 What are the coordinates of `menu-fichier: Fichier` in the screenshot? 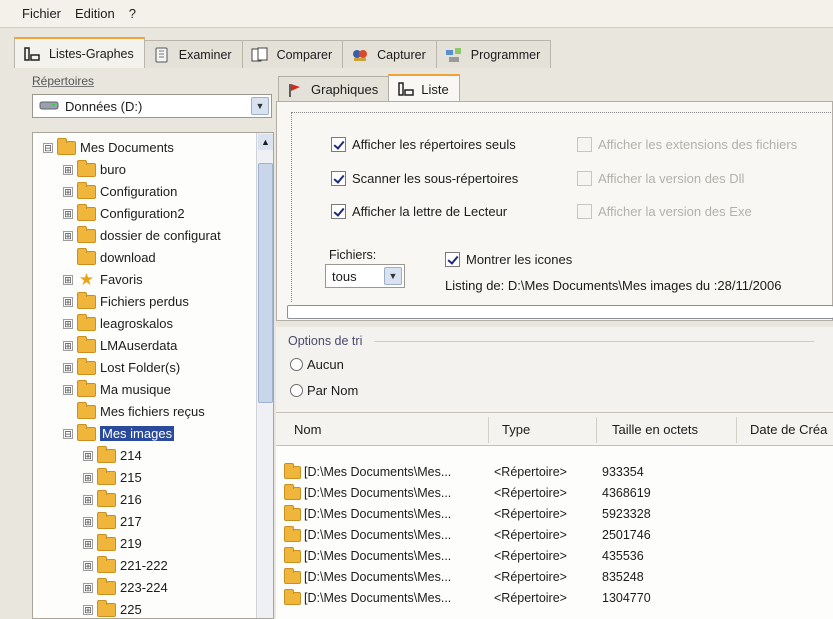 It's located at (41, 13).